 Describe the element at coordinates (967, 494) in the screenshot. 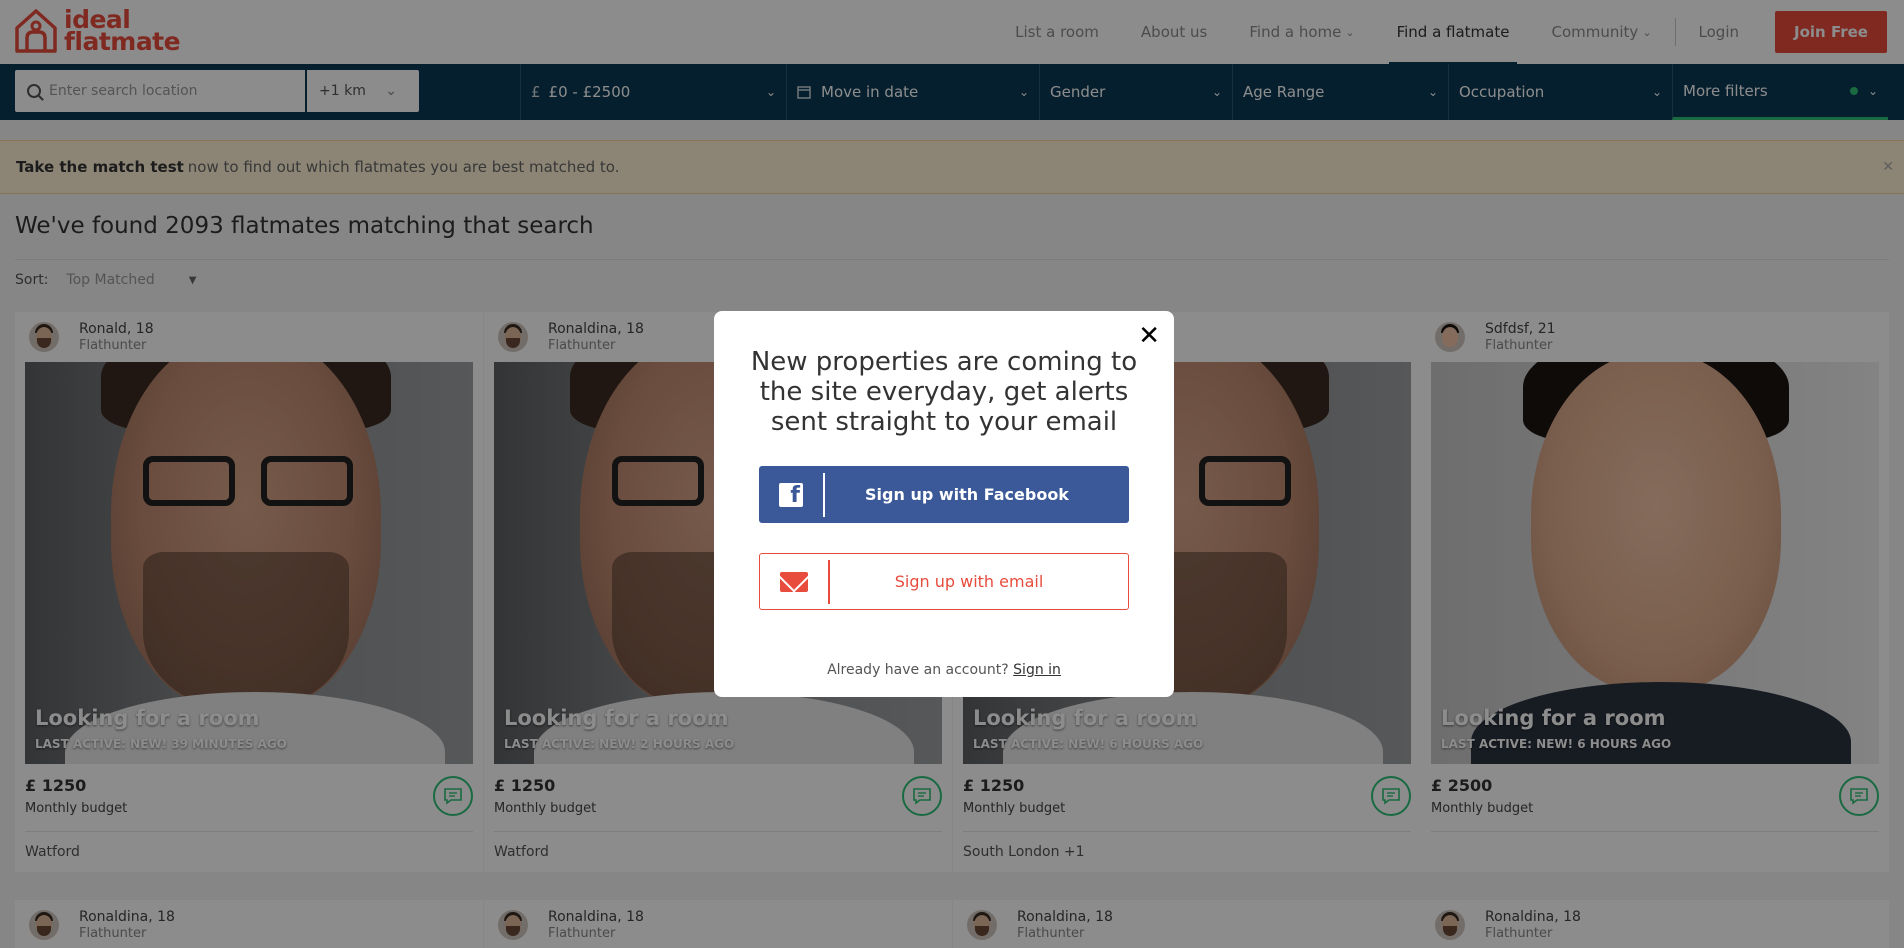

I see `facebook-signup-label: Sign up with Facebook` at that location.